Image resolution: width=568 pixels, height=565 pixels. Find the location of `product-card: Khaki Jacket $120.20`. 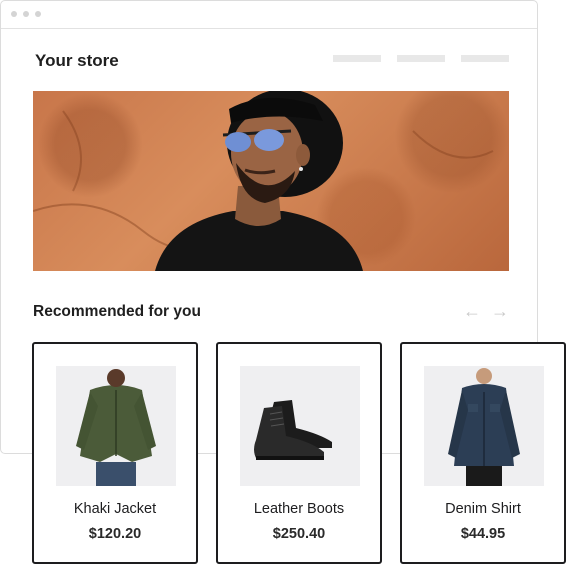

product-card: Khaki Jacket $120.20 is located at coordinates (115, 453).